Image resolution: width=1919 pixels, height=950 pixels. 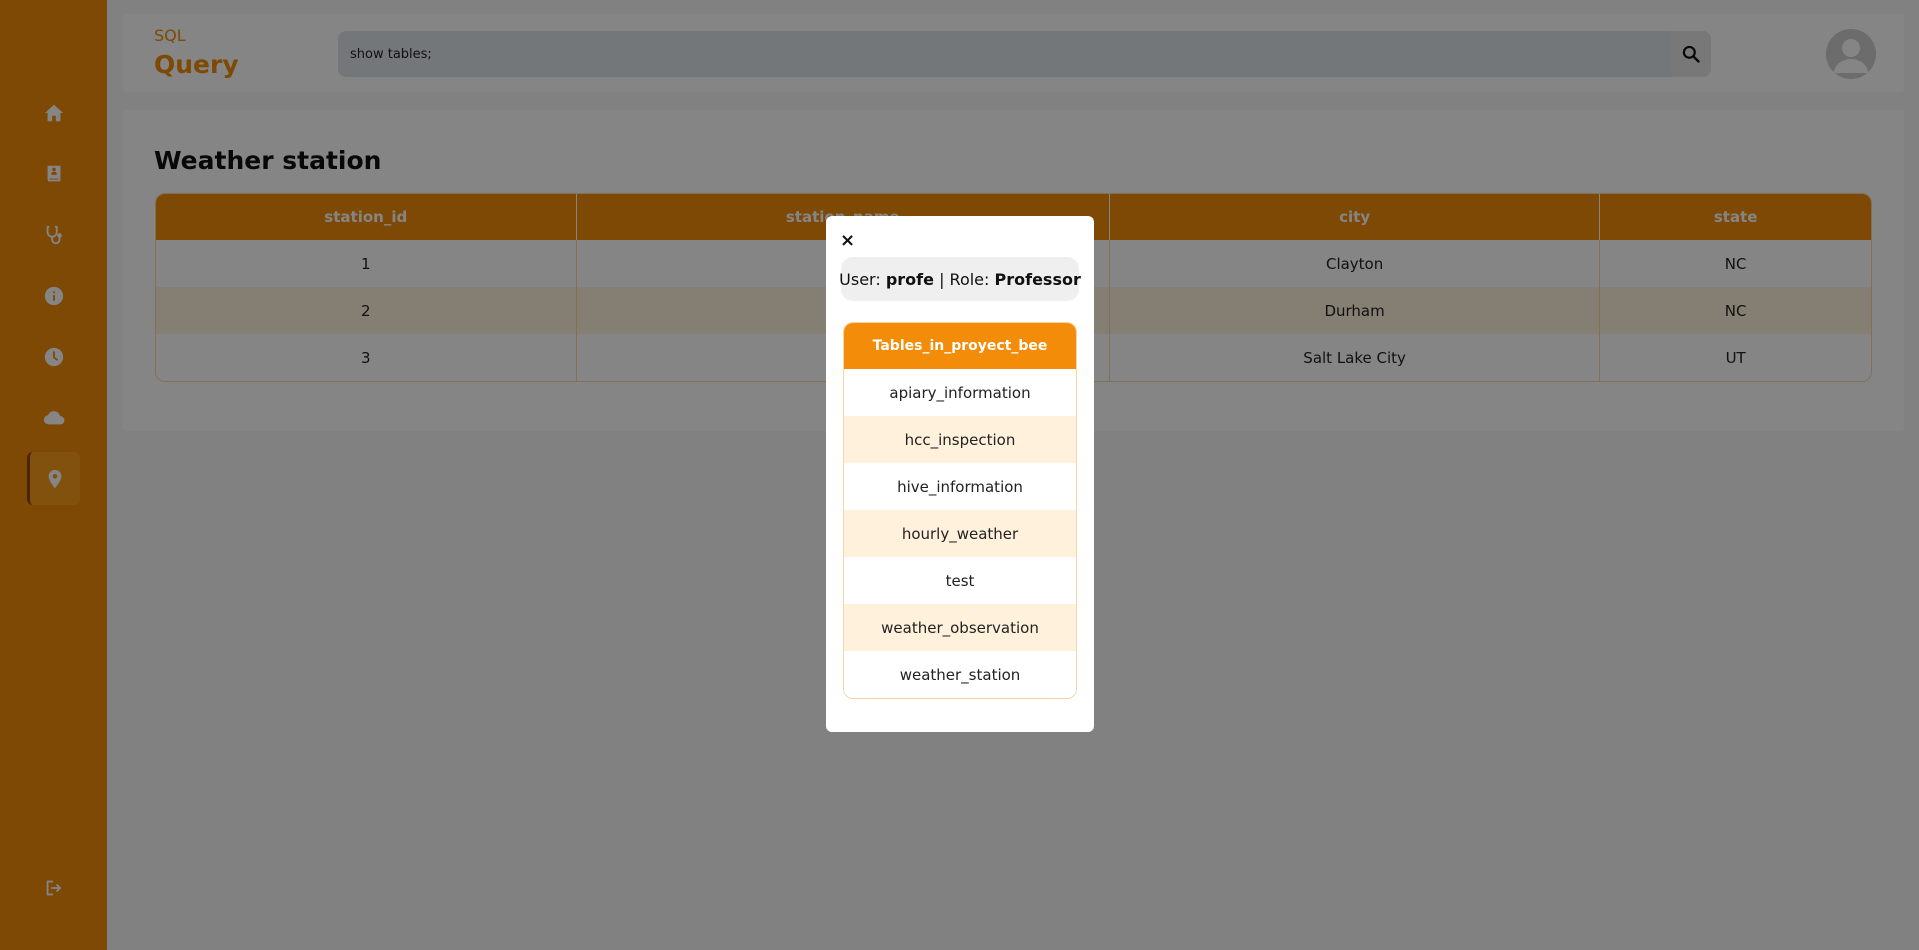 I want to click on tables-list-header: Tables_in_proyect_bee, so click(x=960, y=346).